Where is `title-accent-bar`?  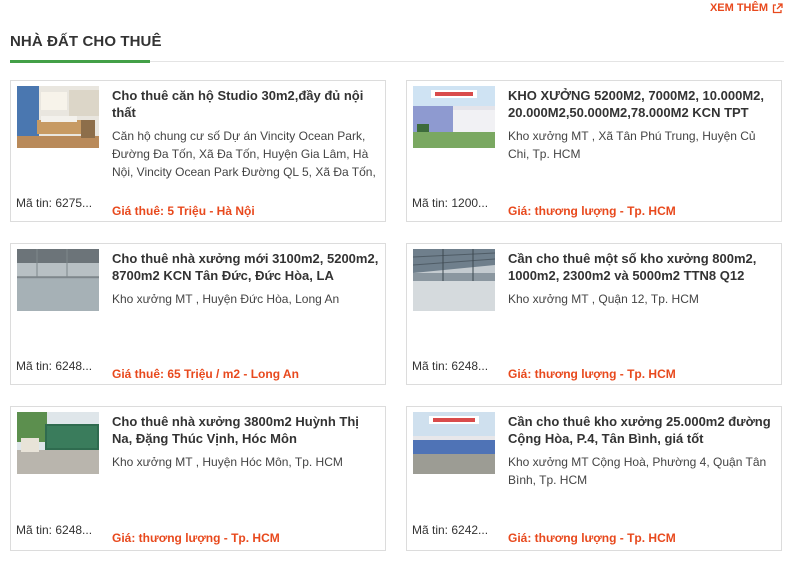 title-accent-bar is located at coordinates (80, 61).